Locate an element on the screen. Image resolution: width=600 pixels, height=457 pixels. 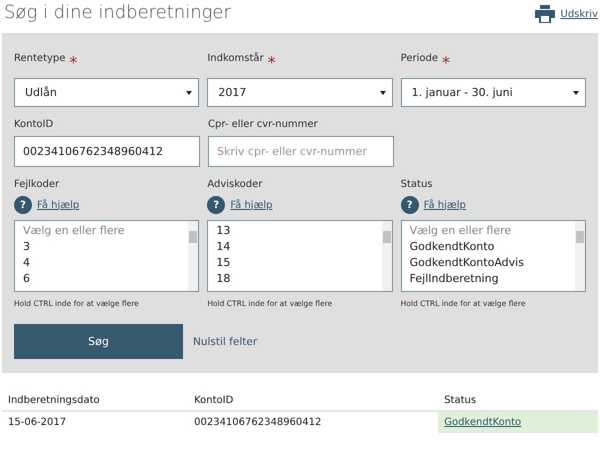
multi-select-list: Vælg en eller flere 3 4 6 is located at coordinates (107, 256).